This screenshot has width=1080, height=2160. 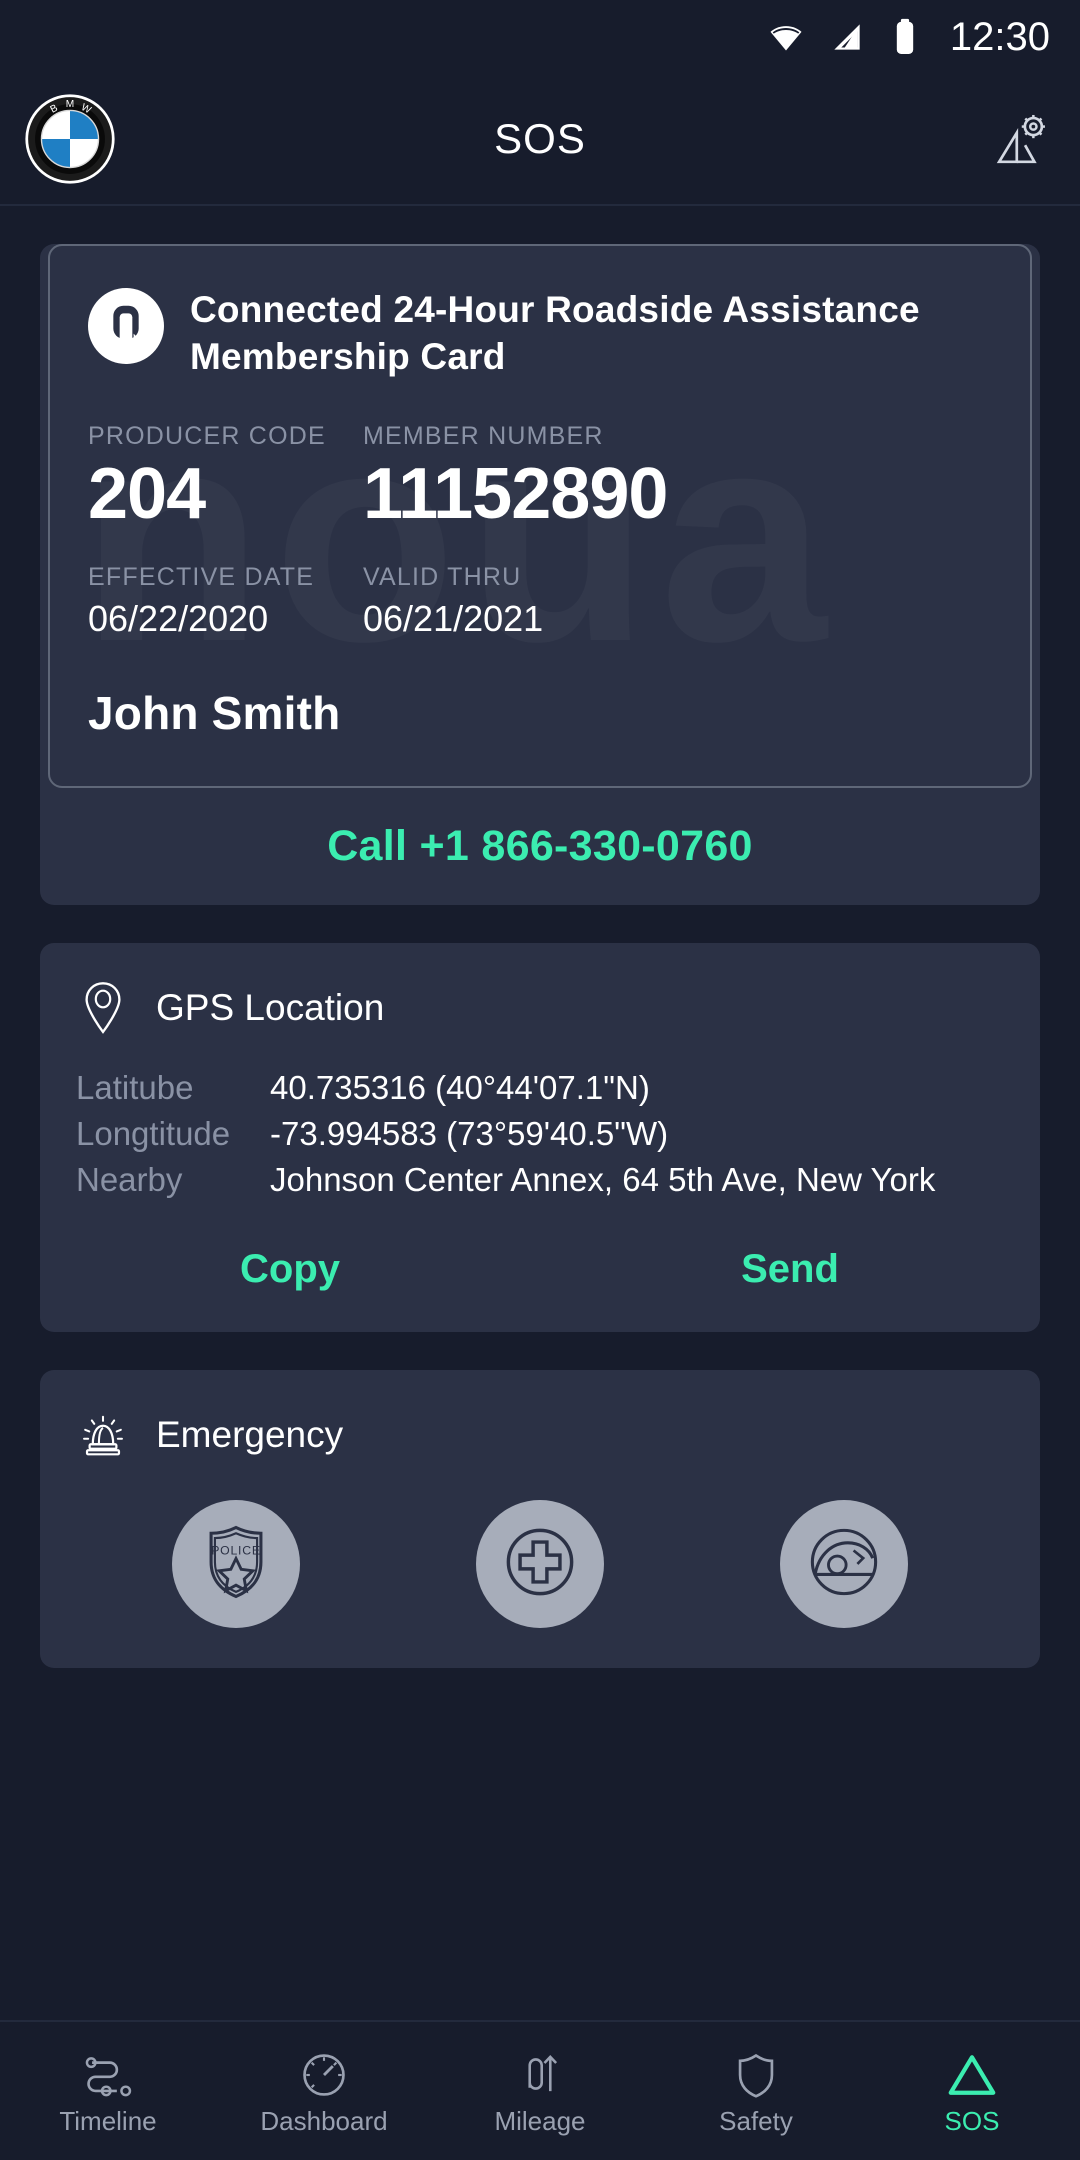 I want to click on call-row: Call +1 866-330-0760, so click(x=540, y=846).